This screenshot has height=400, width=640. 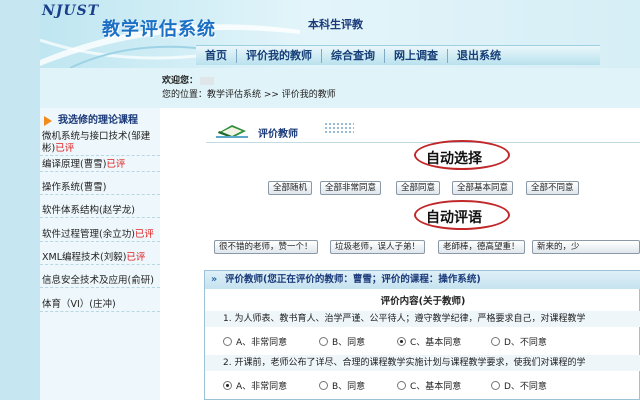 I want to click on column-heading: 评价内容(关于教师), so click(x=423, y=301).